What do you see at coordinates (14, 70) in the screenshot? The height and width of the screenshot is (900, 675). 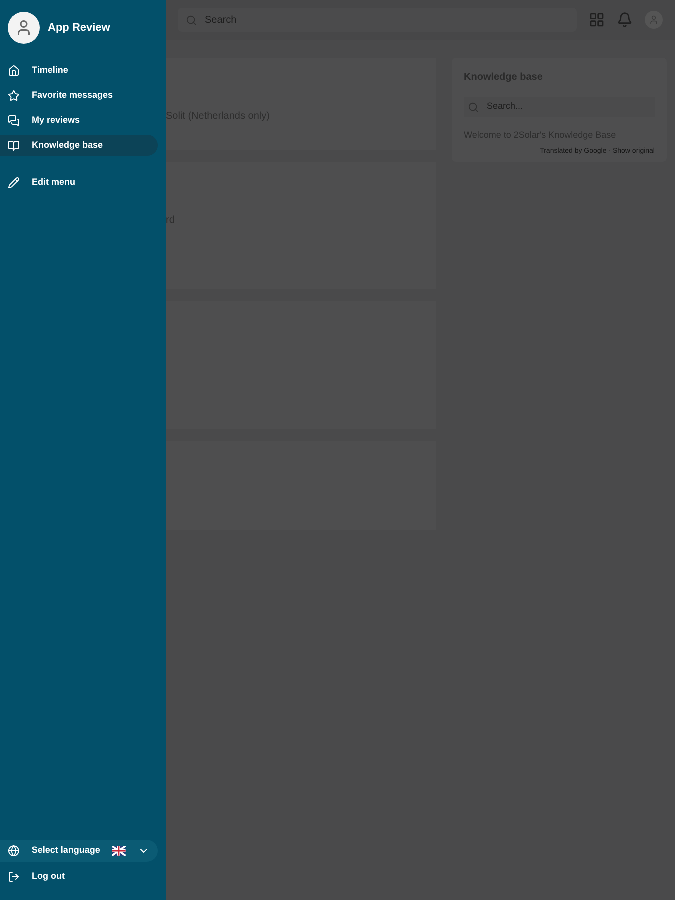 I see `home-icon` at bounding box center [14, 70].